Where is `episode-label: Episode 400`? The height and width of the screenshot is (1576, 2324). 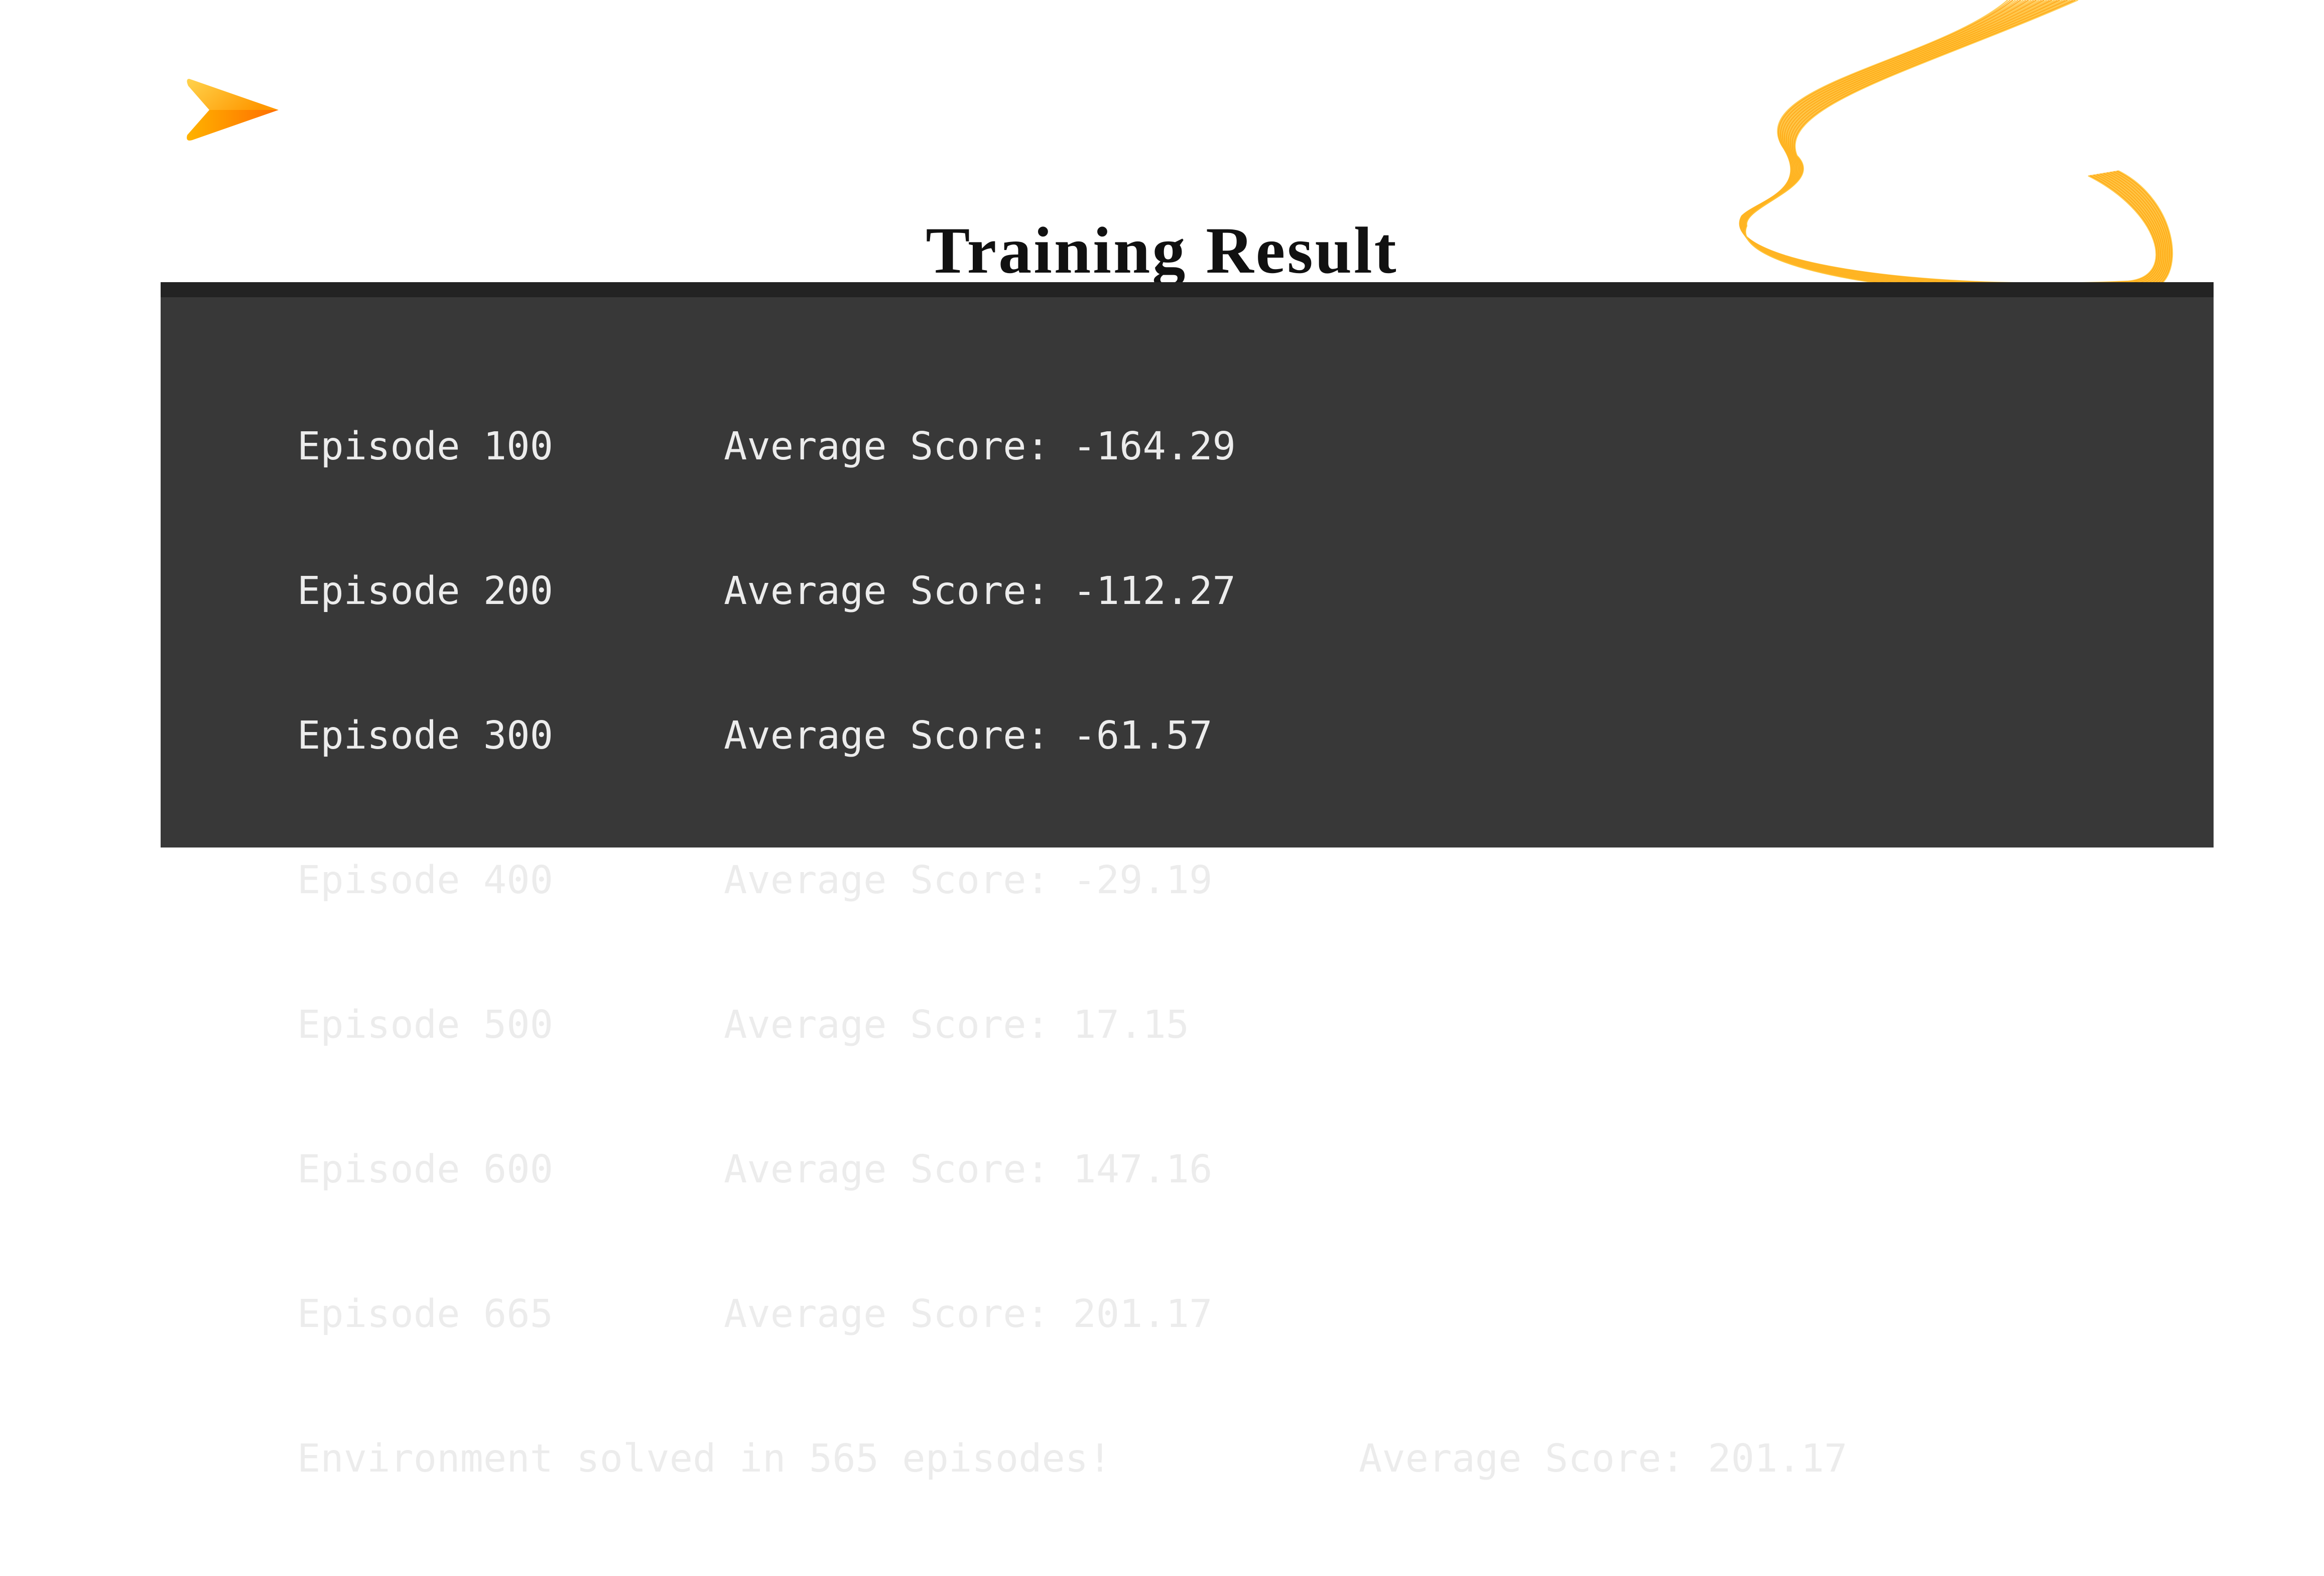 episode-label: Episode 400 is located at coordinates (425, 881).